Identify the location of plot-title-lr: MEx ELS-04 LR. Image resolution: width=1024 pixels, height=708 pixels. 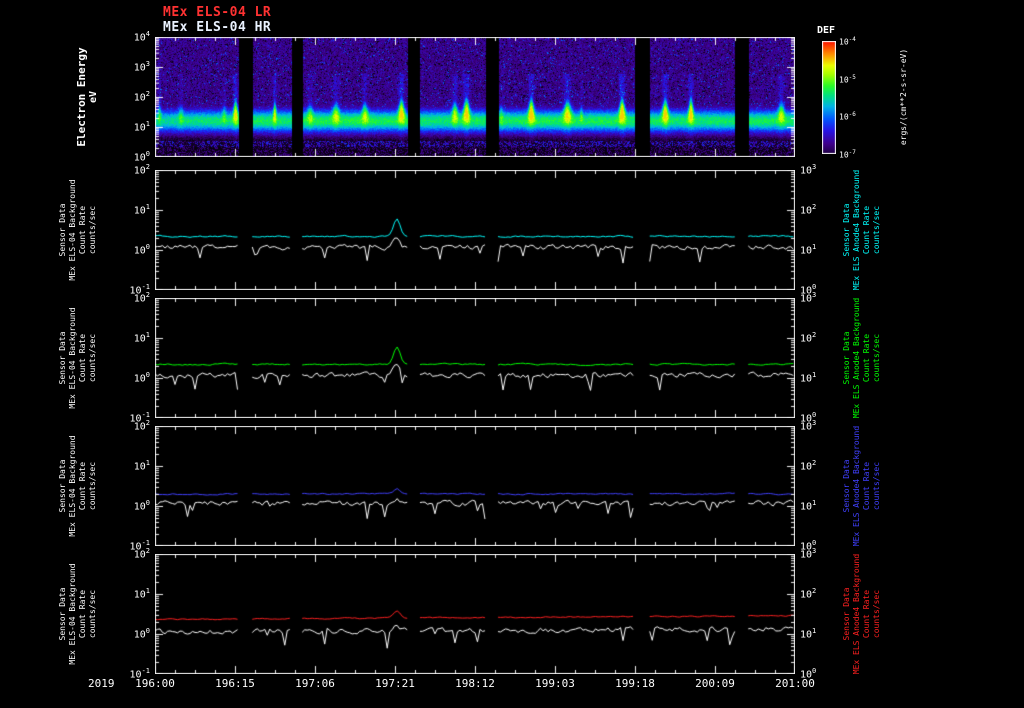
(217, 12).